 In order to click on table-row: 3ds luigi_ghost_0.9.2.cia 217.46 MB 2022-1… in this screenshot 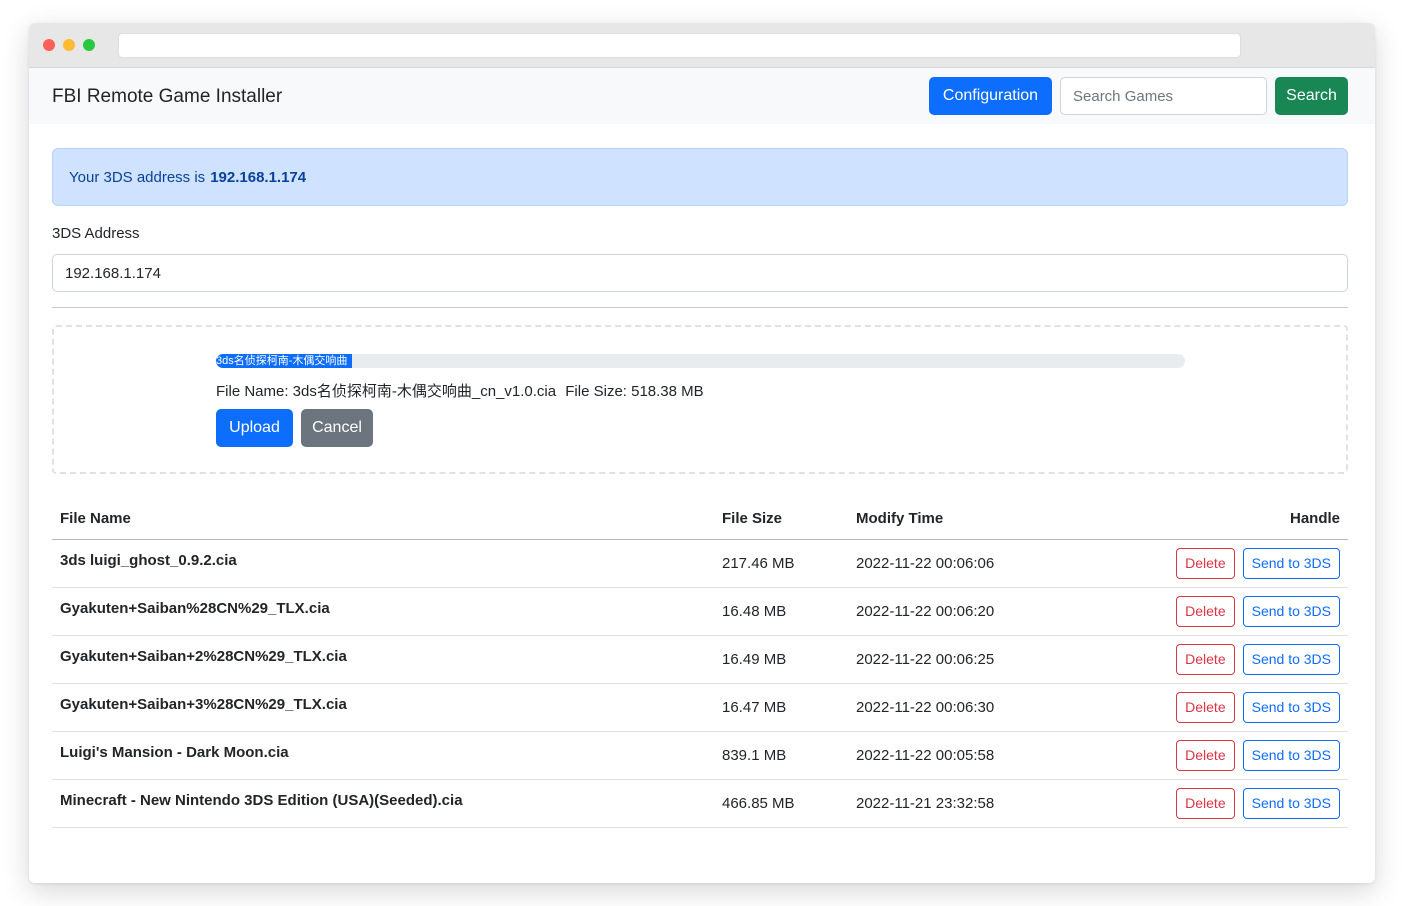, I will do `click(700, 563)`.